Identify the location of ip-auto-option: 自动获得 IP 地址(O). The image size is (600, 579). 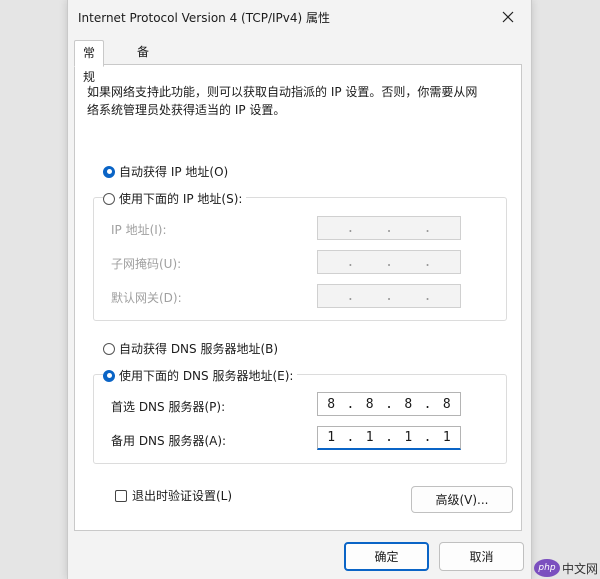
(168, 171).